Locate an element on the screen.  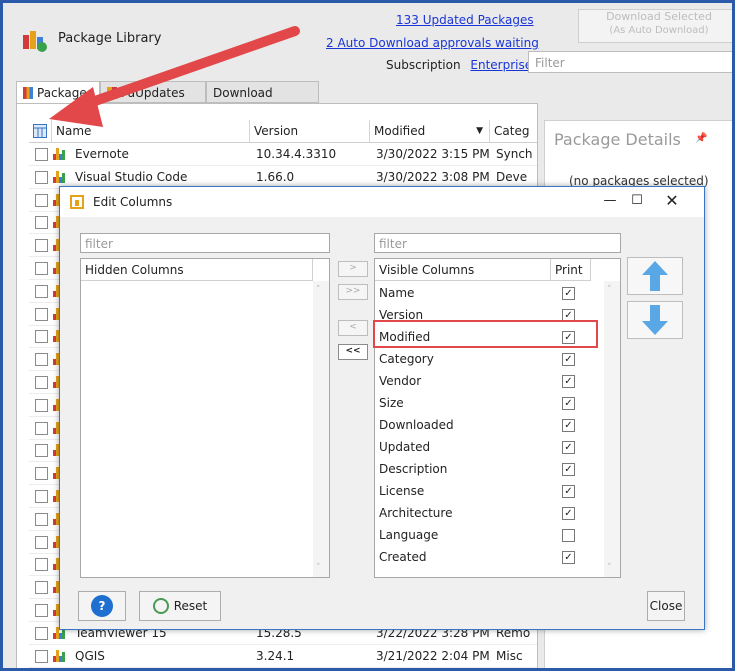
annotation-arrow is located at coordinates (174, 76).